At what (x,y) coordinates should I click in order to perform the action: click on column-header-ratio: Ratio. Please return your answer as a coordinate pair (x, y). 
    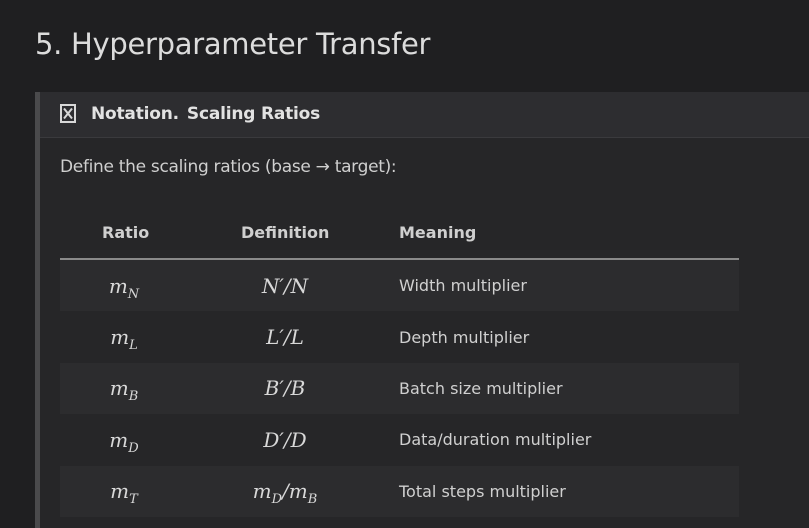
    Looking at the image, I should click on (126, 232).